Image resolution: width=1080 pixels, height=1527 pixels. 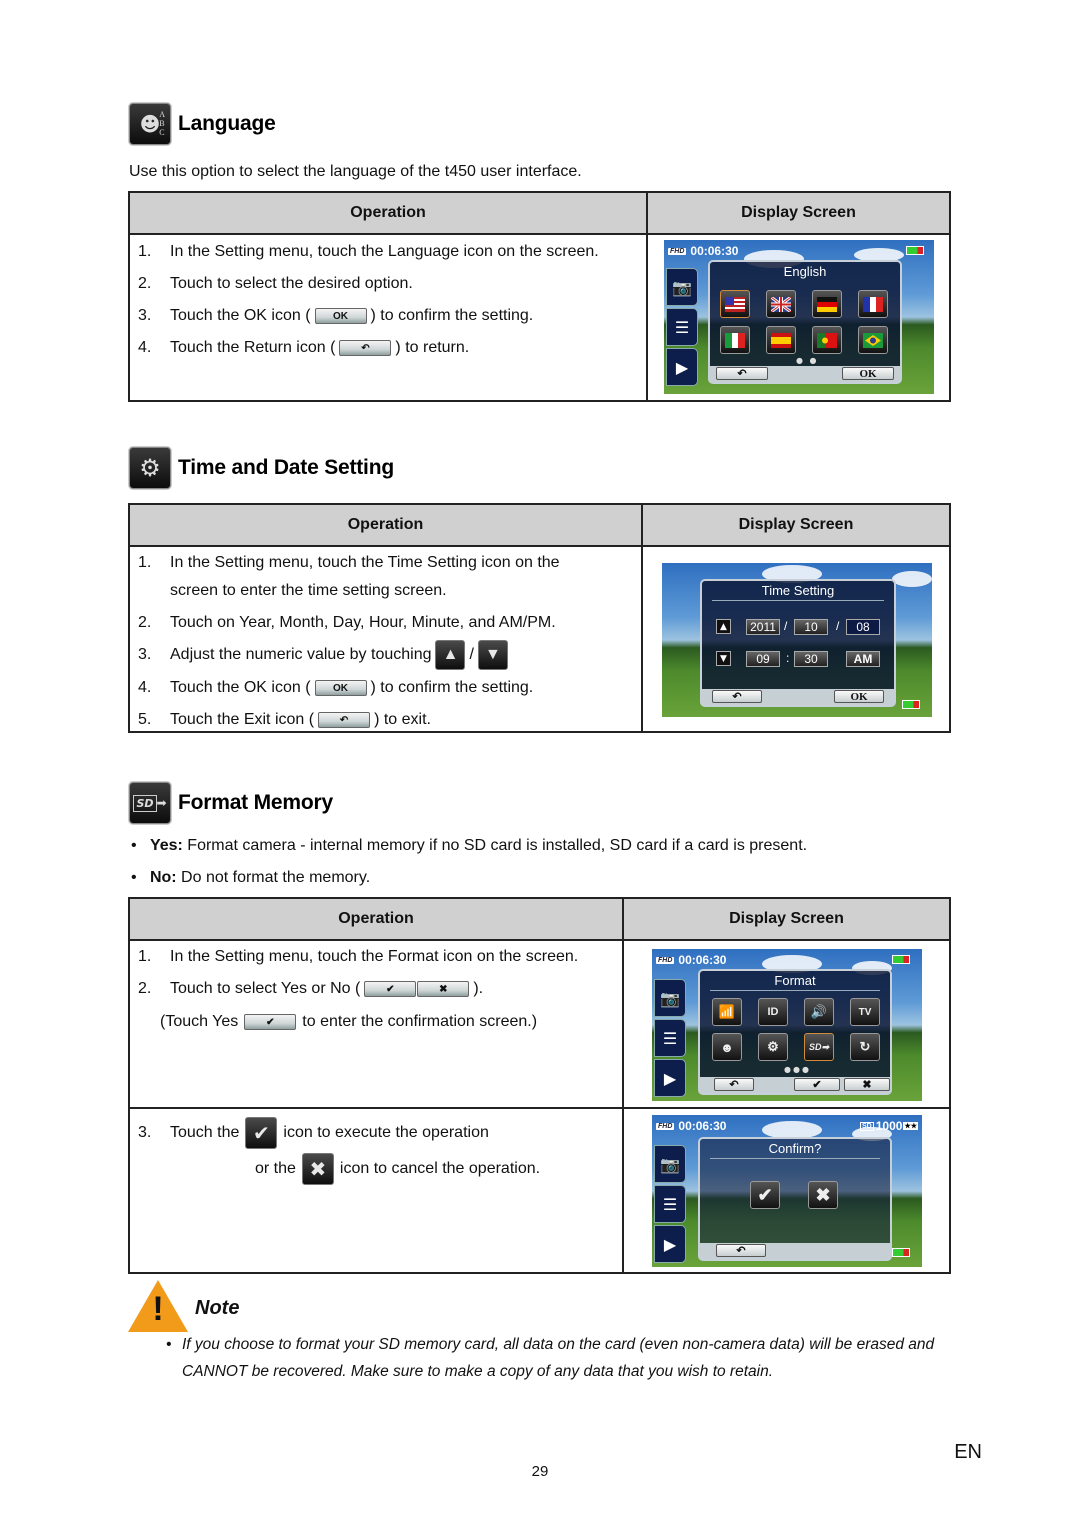 What do you see at coordinates (308, 590) in the screenshot?
I see `step-1-continued: screen to enter the time setting screen.` at bounding box center [308, 590].